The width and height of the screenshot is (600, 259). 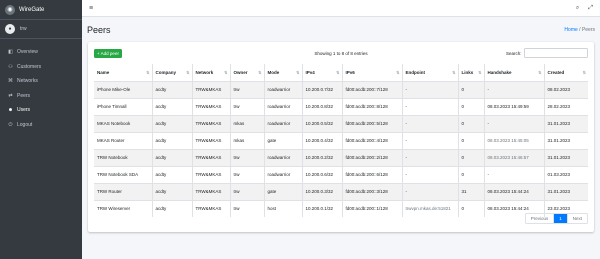 What do you see at coordinates (41, 125) in the screenshot?
I see `sidebar-item-logout: ⏻ Logout` at bounding box center [41, 125].